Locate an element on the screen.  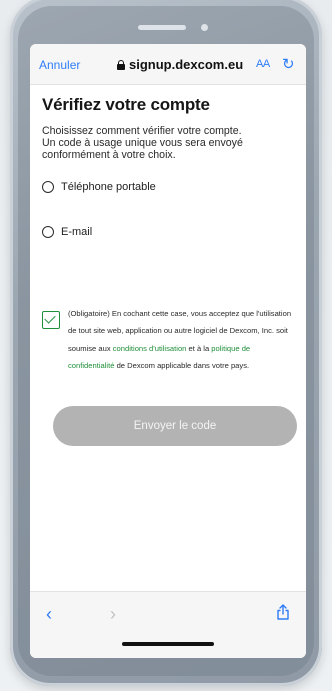
option-phone: Téléphone portable is located at coordinates (99, 187).